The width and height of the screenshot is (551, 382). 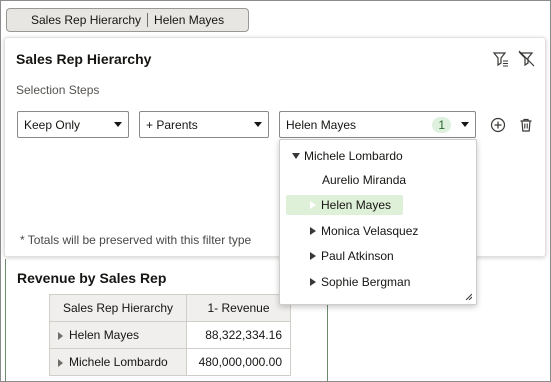 I want to click on value-cell: 88,322,334.16, so click(x=238, y=335).